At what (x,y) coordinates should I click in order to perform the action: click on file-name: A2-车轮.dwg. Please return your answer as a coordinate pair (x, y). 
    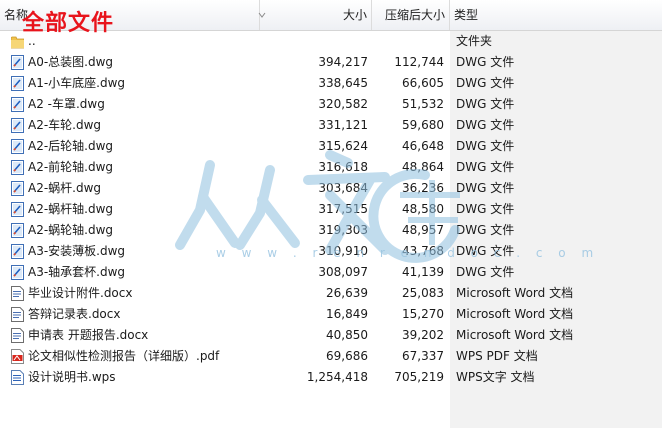
    Looking at the image, I should click on (65, 125).